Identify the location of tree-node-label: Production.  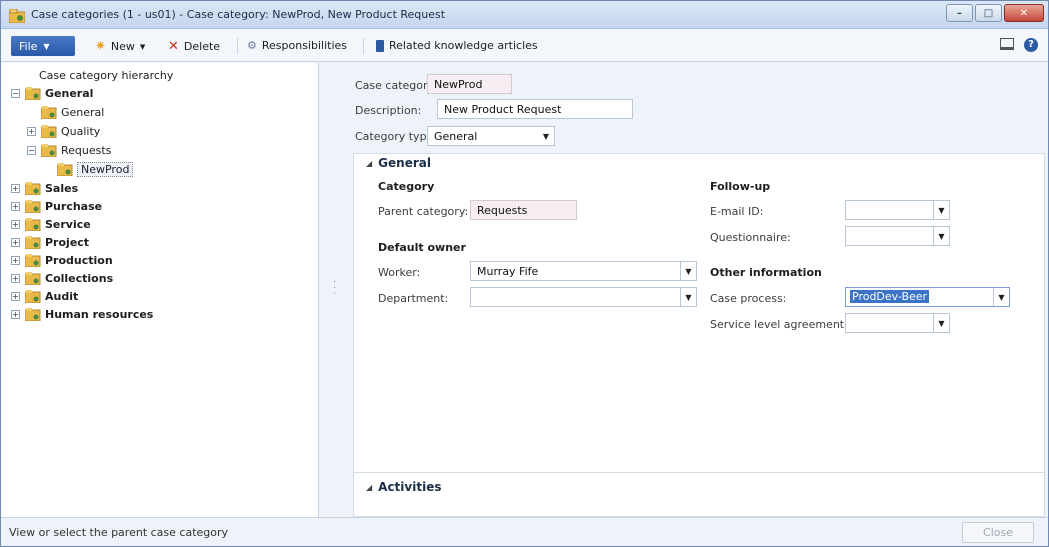
(79, 260).